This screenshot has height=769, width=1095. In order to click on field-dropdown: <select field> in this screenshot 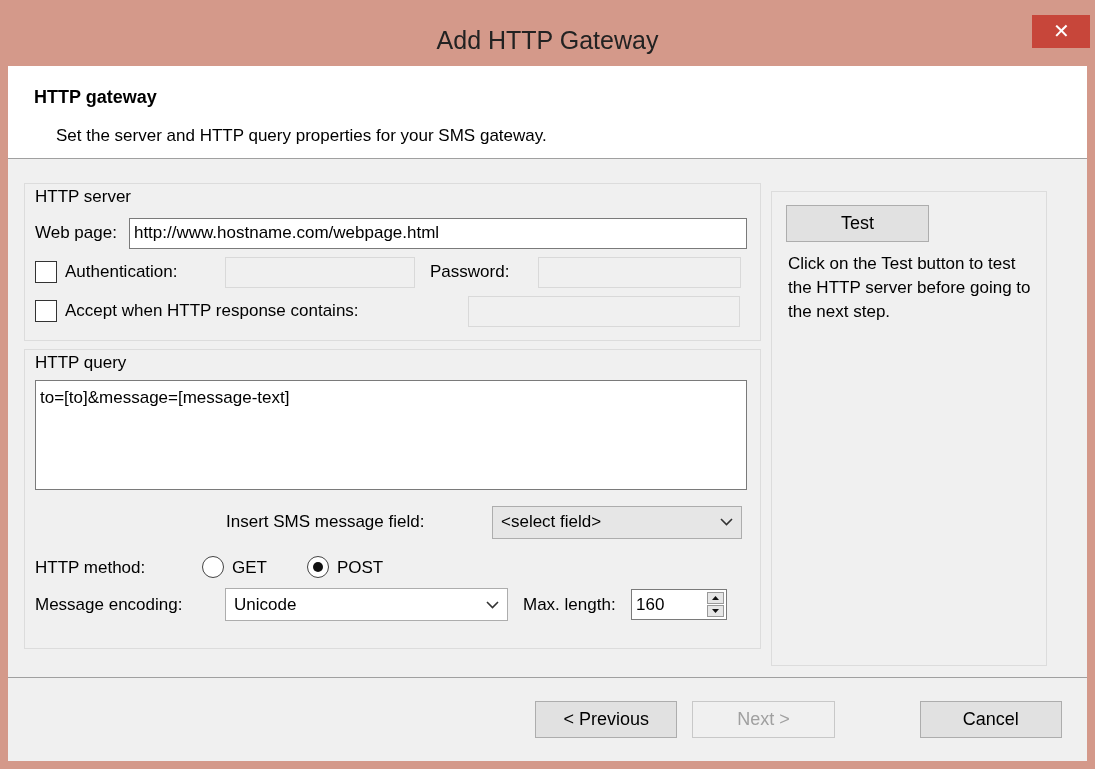, I will do `click(617, 522)`.